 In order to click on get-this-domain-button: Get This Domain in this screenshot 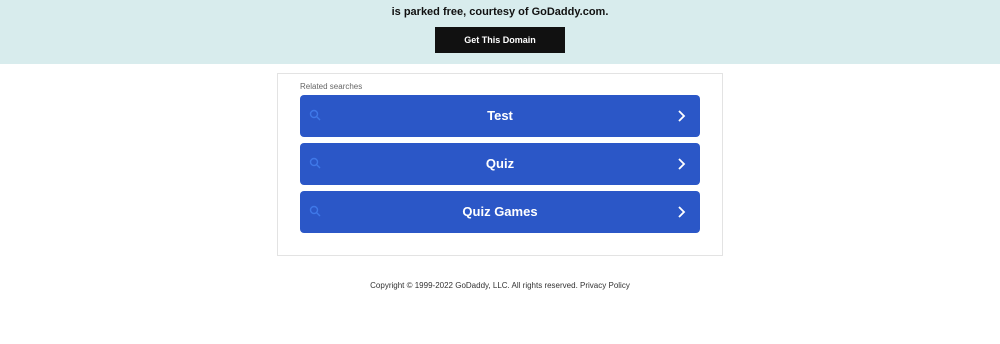, I will do `click(500, 40)`.